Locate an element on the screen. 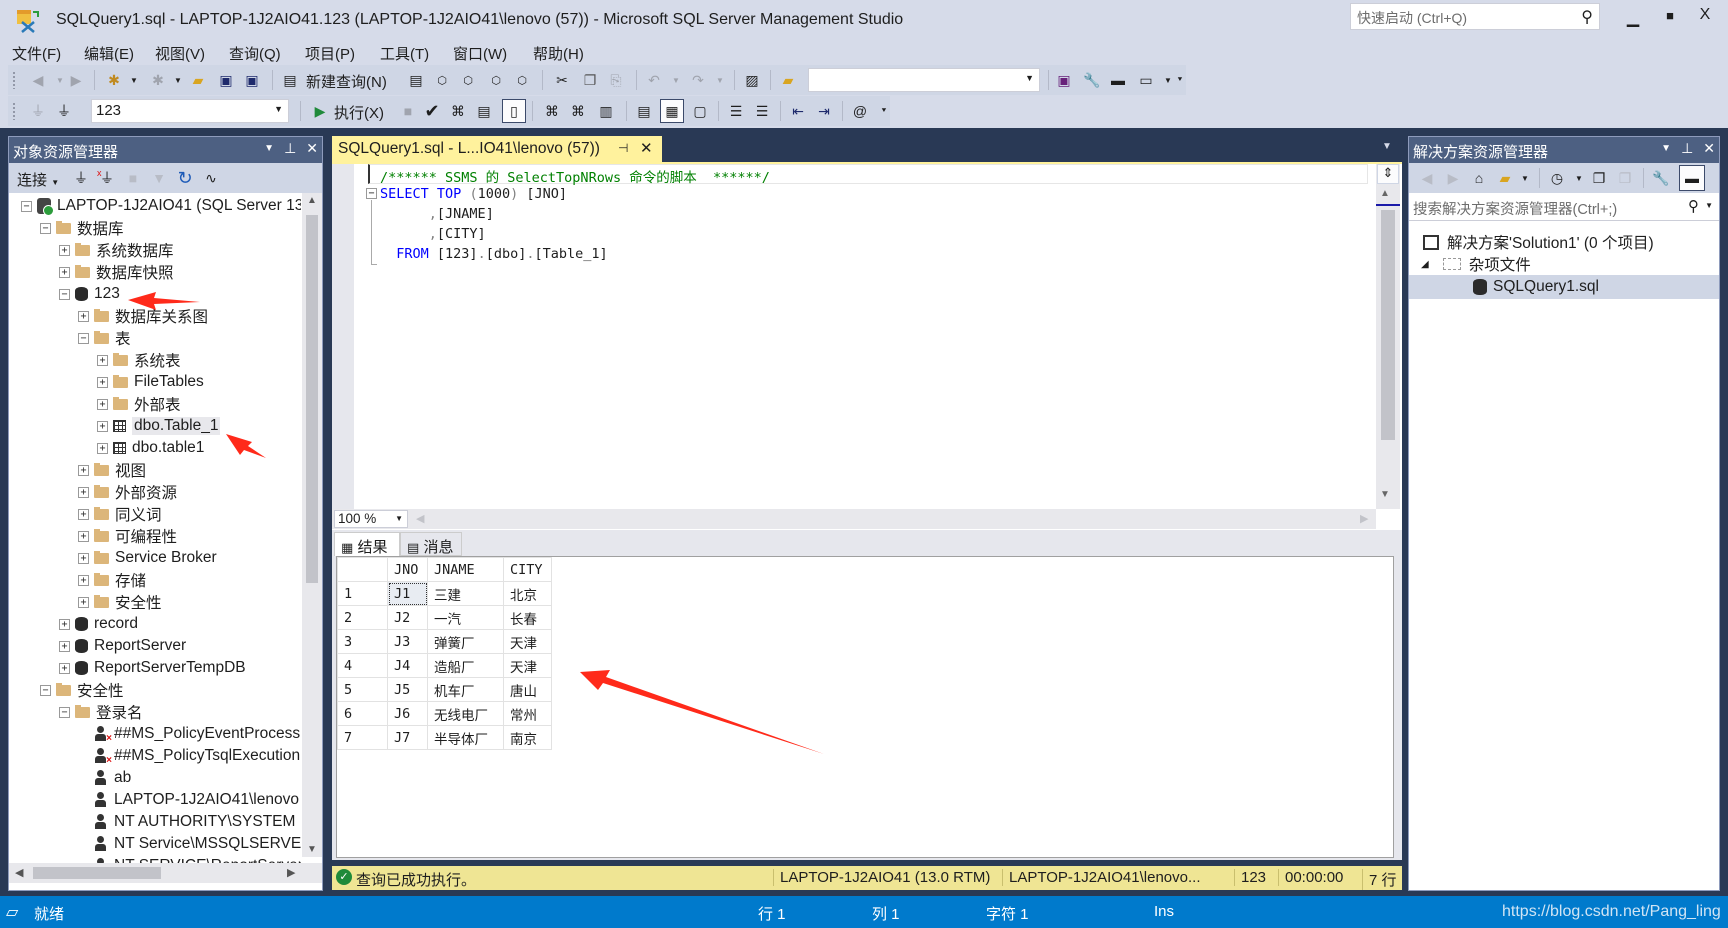 The height and width of the screenshot is (928, 1728). redo-icon: ↷ is located at coordinates (698, 80).